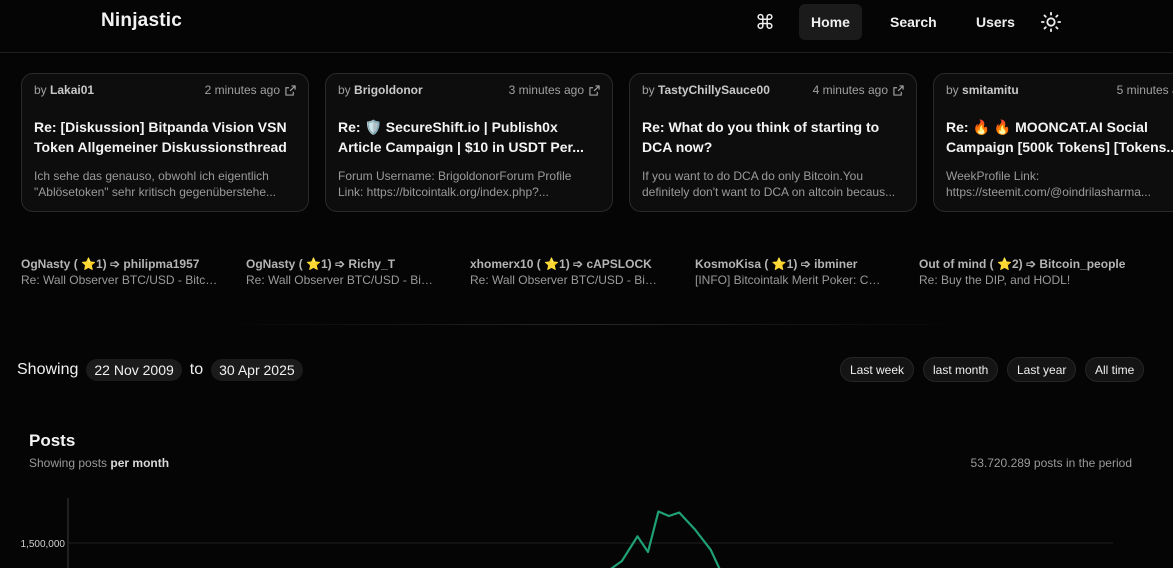 The height and width of the screenshot is (568, 1173). I want to click on period-last-month-button: last month, so click(961, 369).